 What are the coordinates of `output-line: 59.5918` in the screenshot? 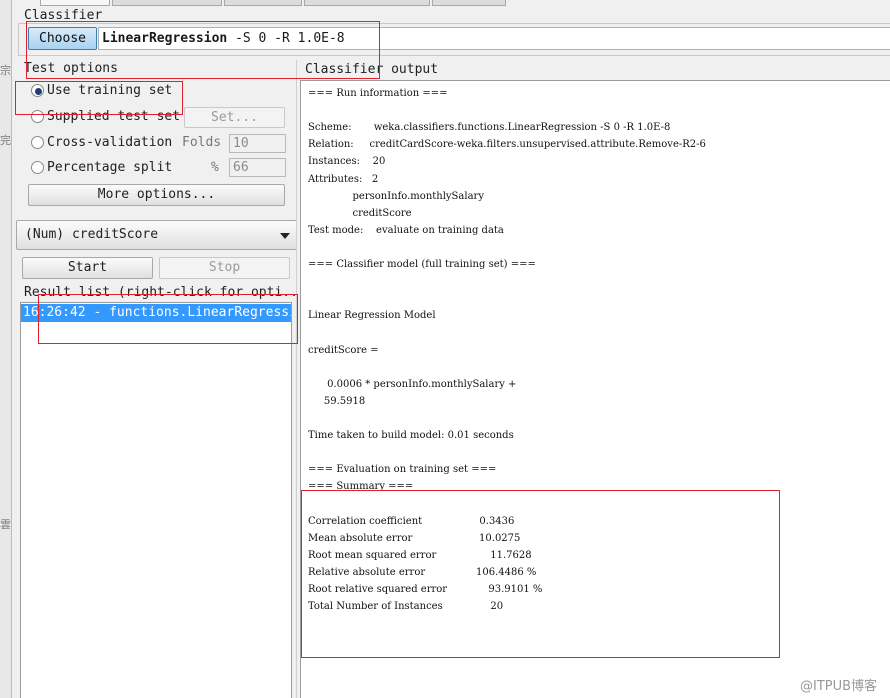 It's located at (337, 401).